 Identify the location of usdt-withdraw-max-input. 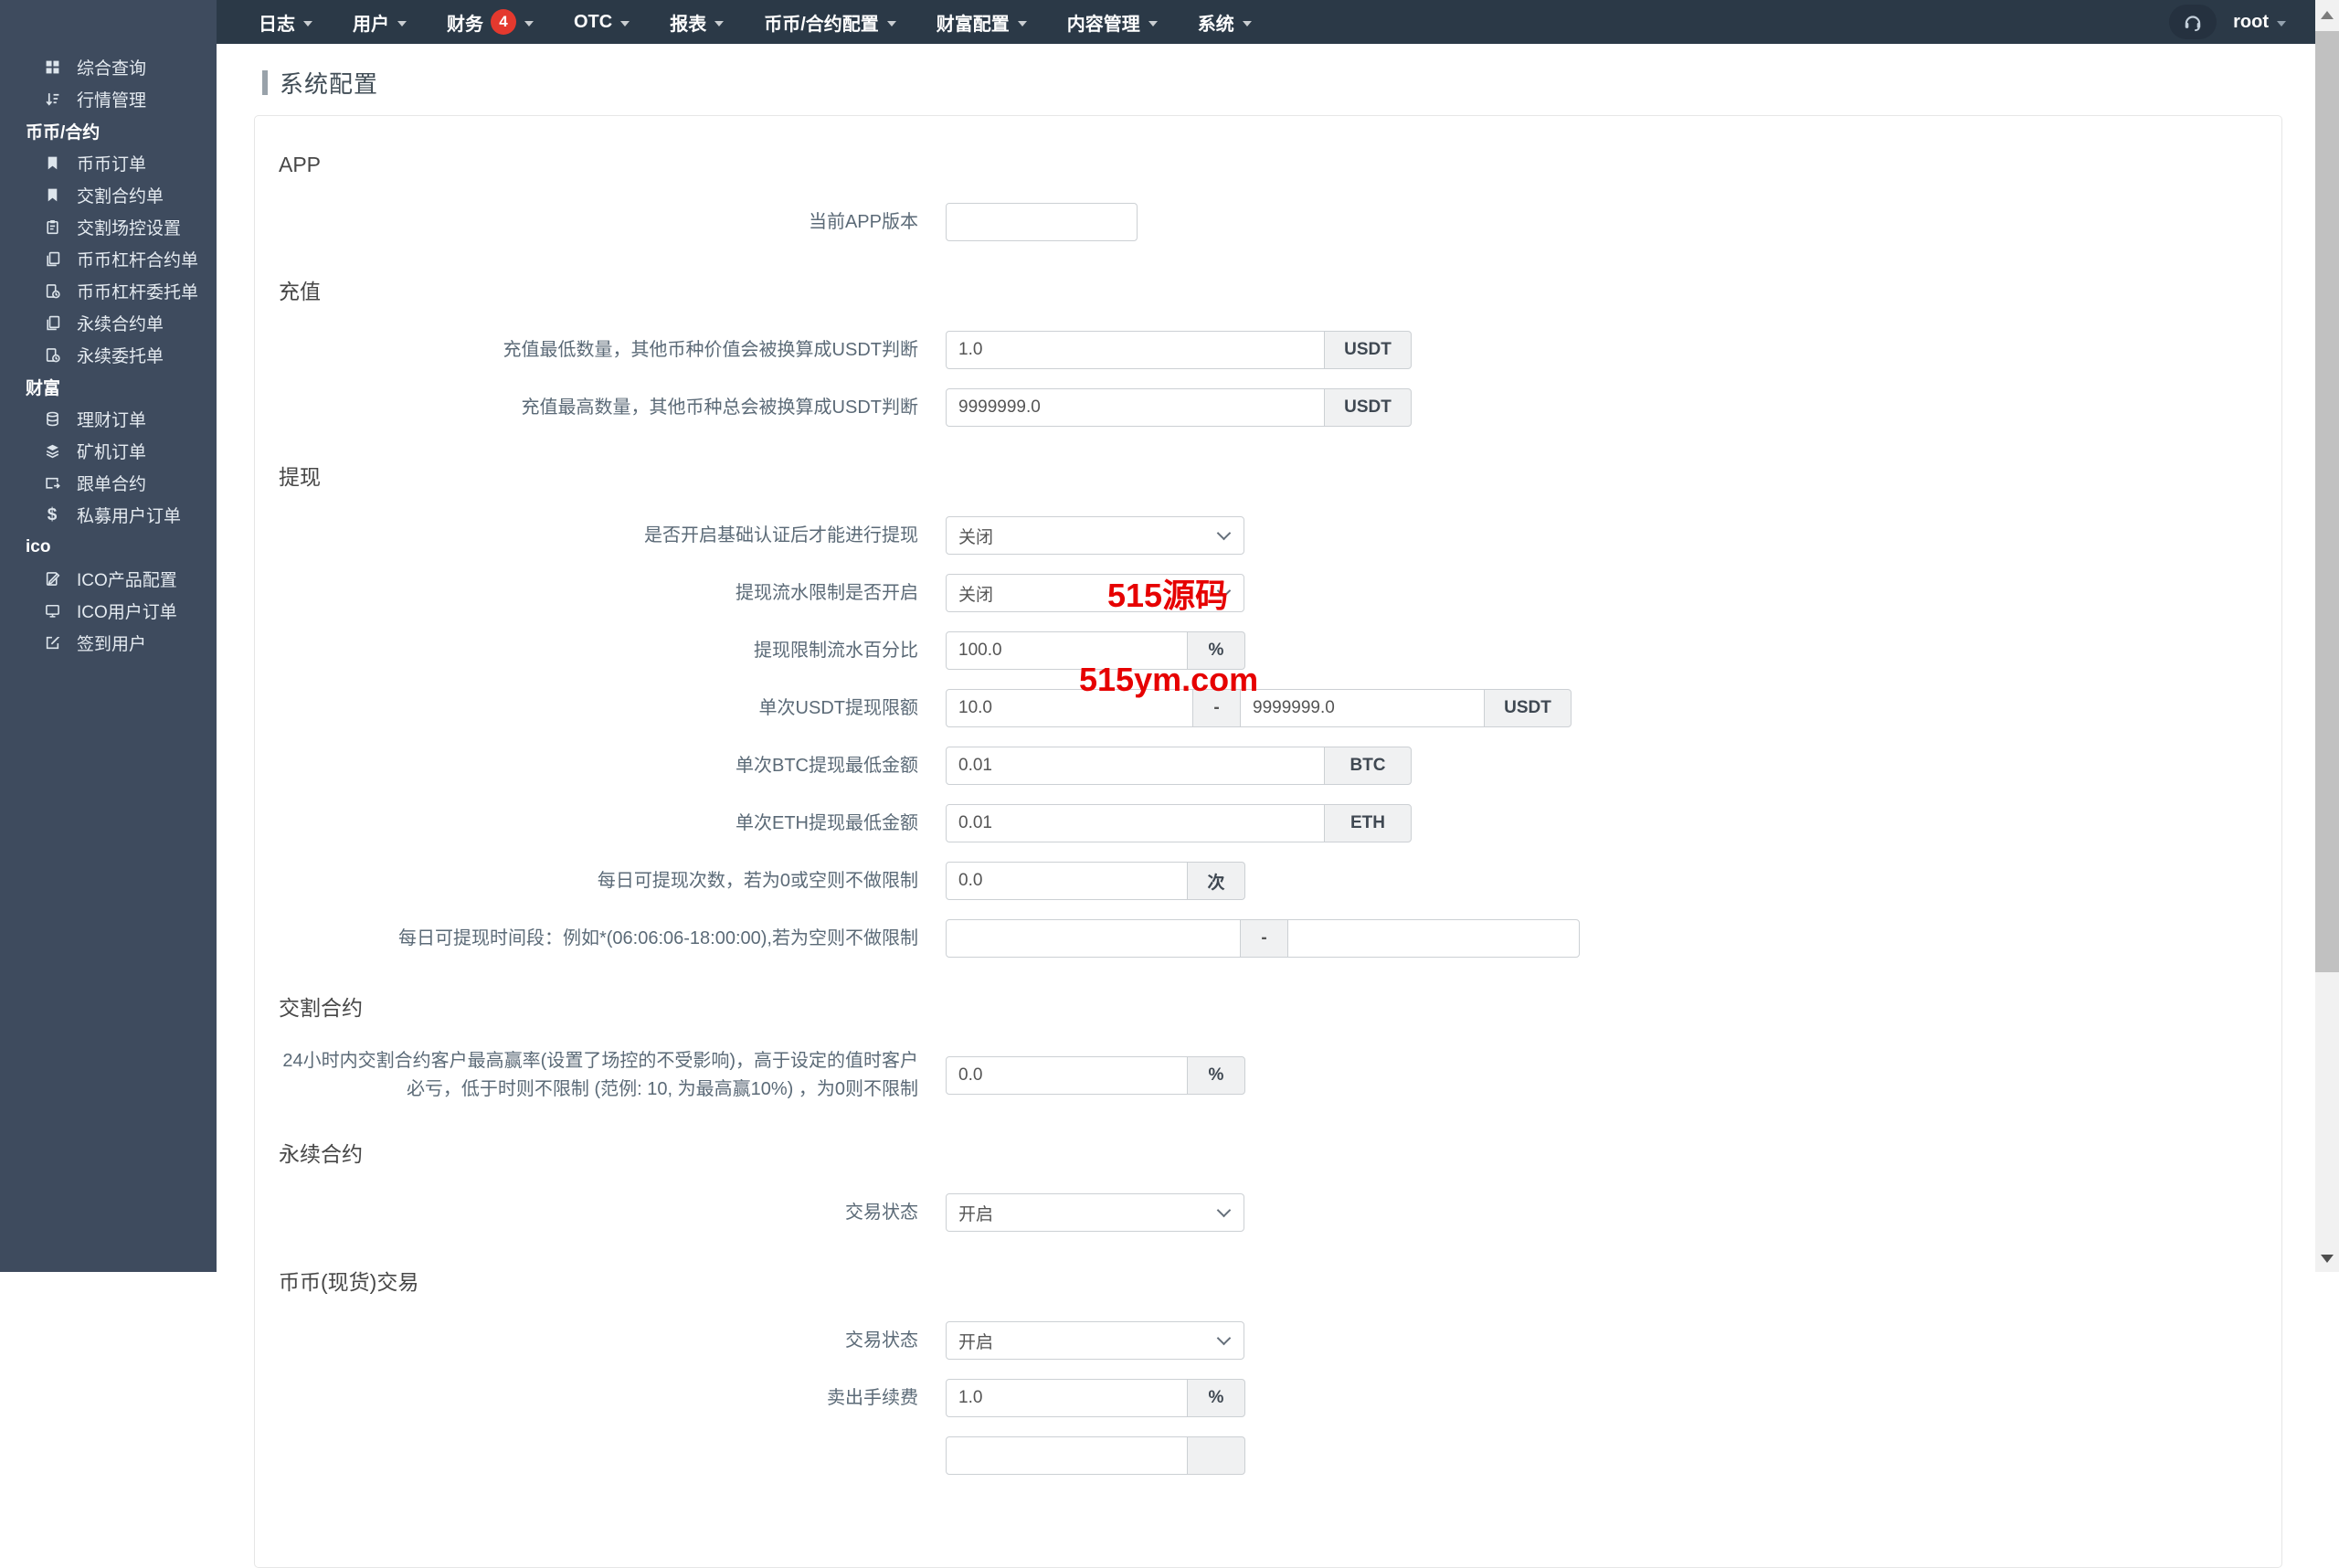
(1363, 708).